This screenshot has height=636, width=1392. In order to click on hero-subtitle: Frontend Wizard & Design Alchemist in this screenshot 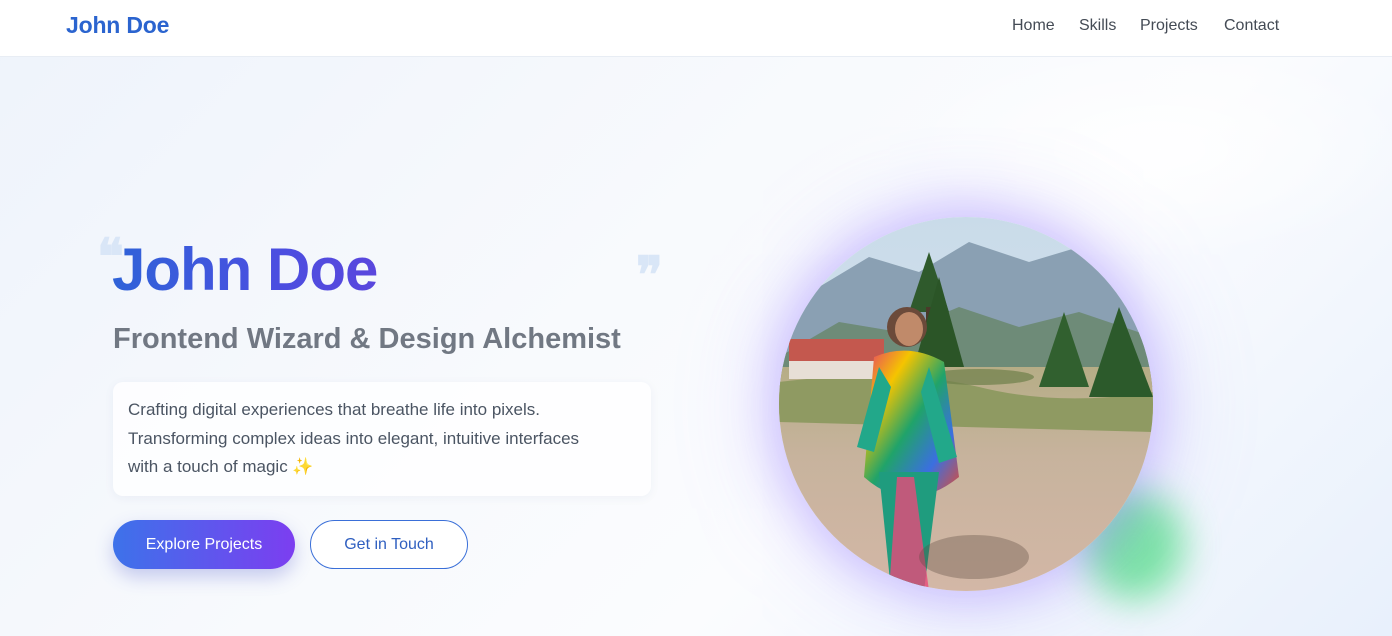, I will do `click(367, 339)`.